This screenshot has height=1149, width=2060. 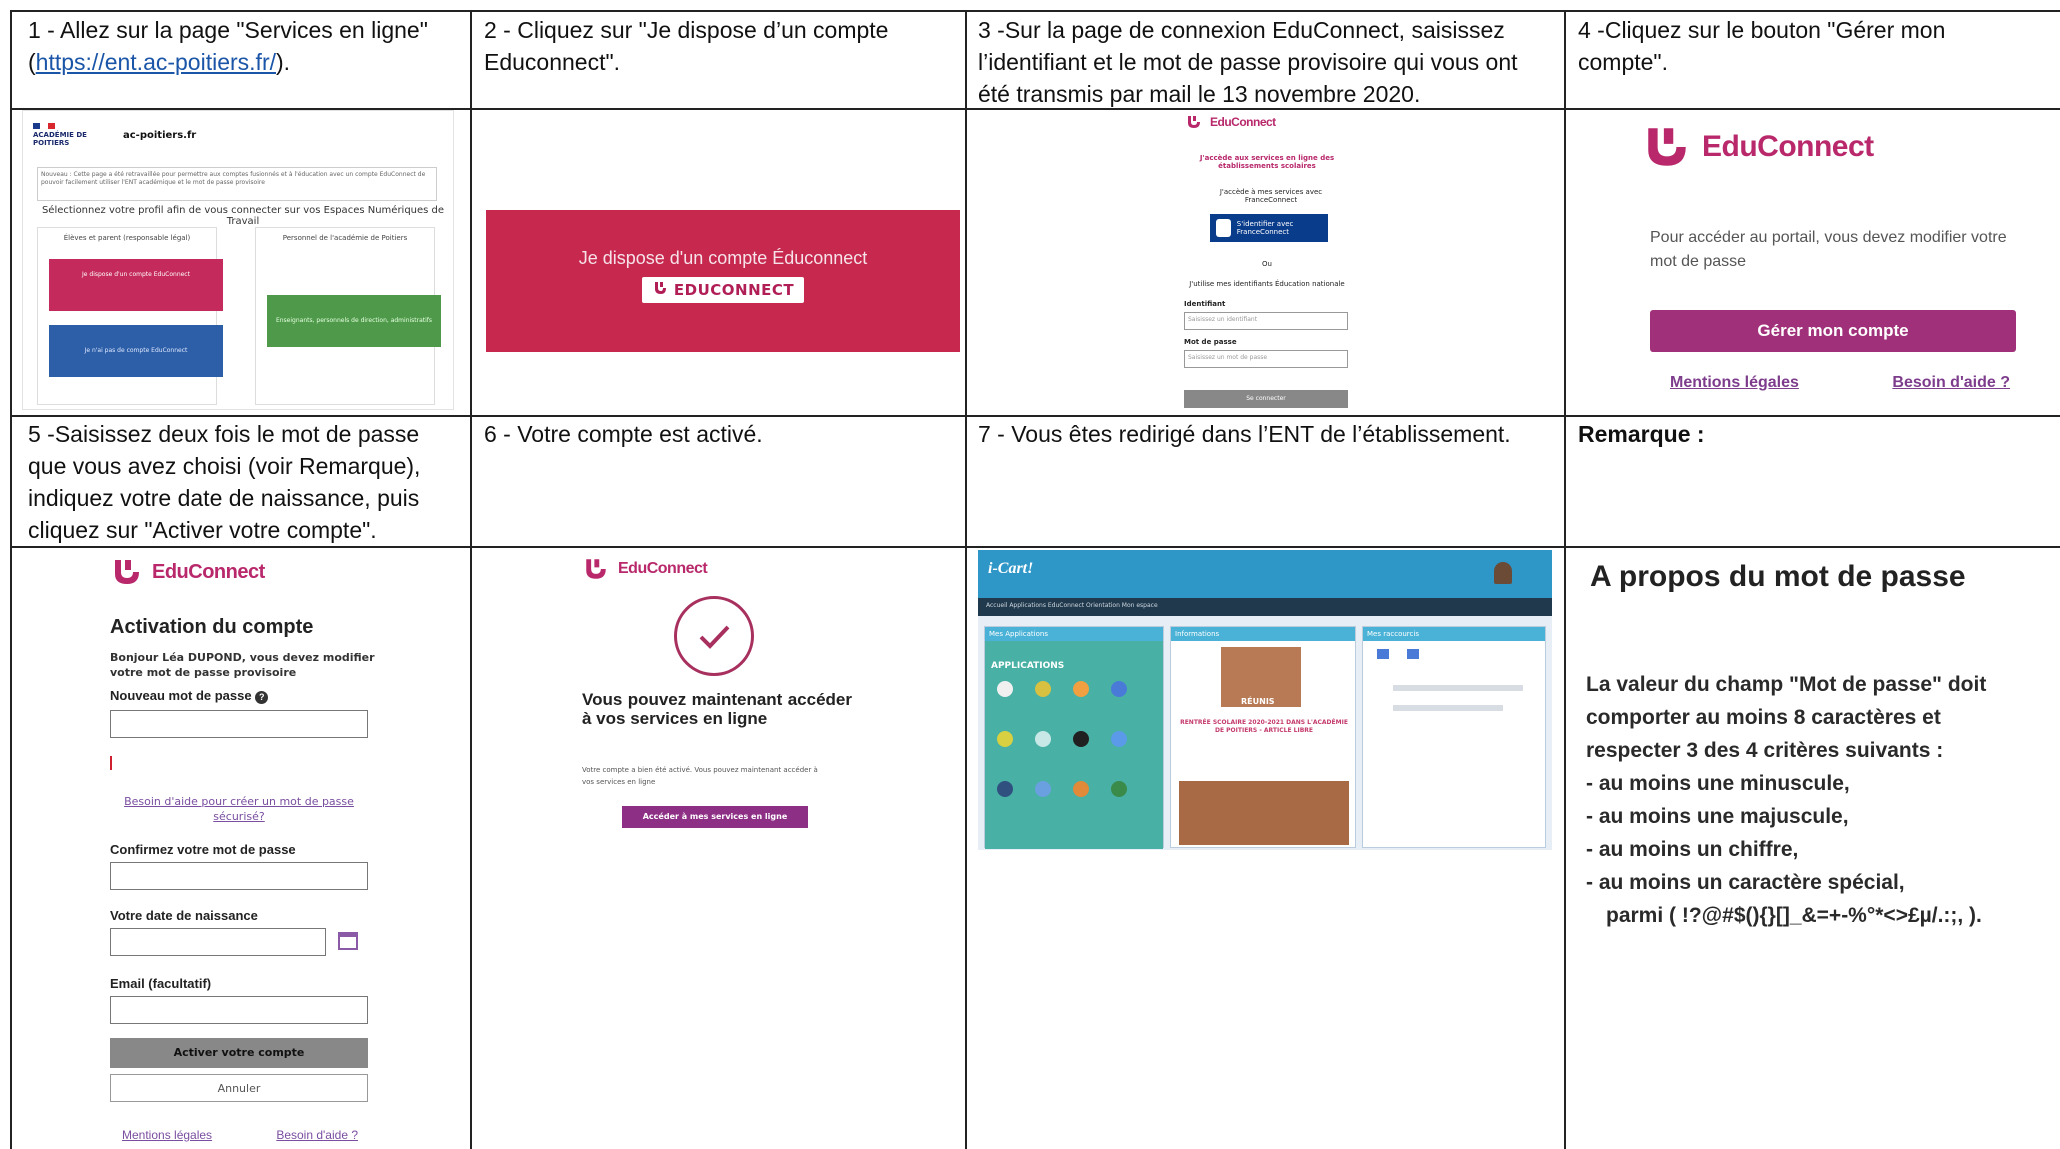 What do you see at coordinates (239, 724) in the screenshot?
I see `new-password-input` at bounding box center [239, 724].